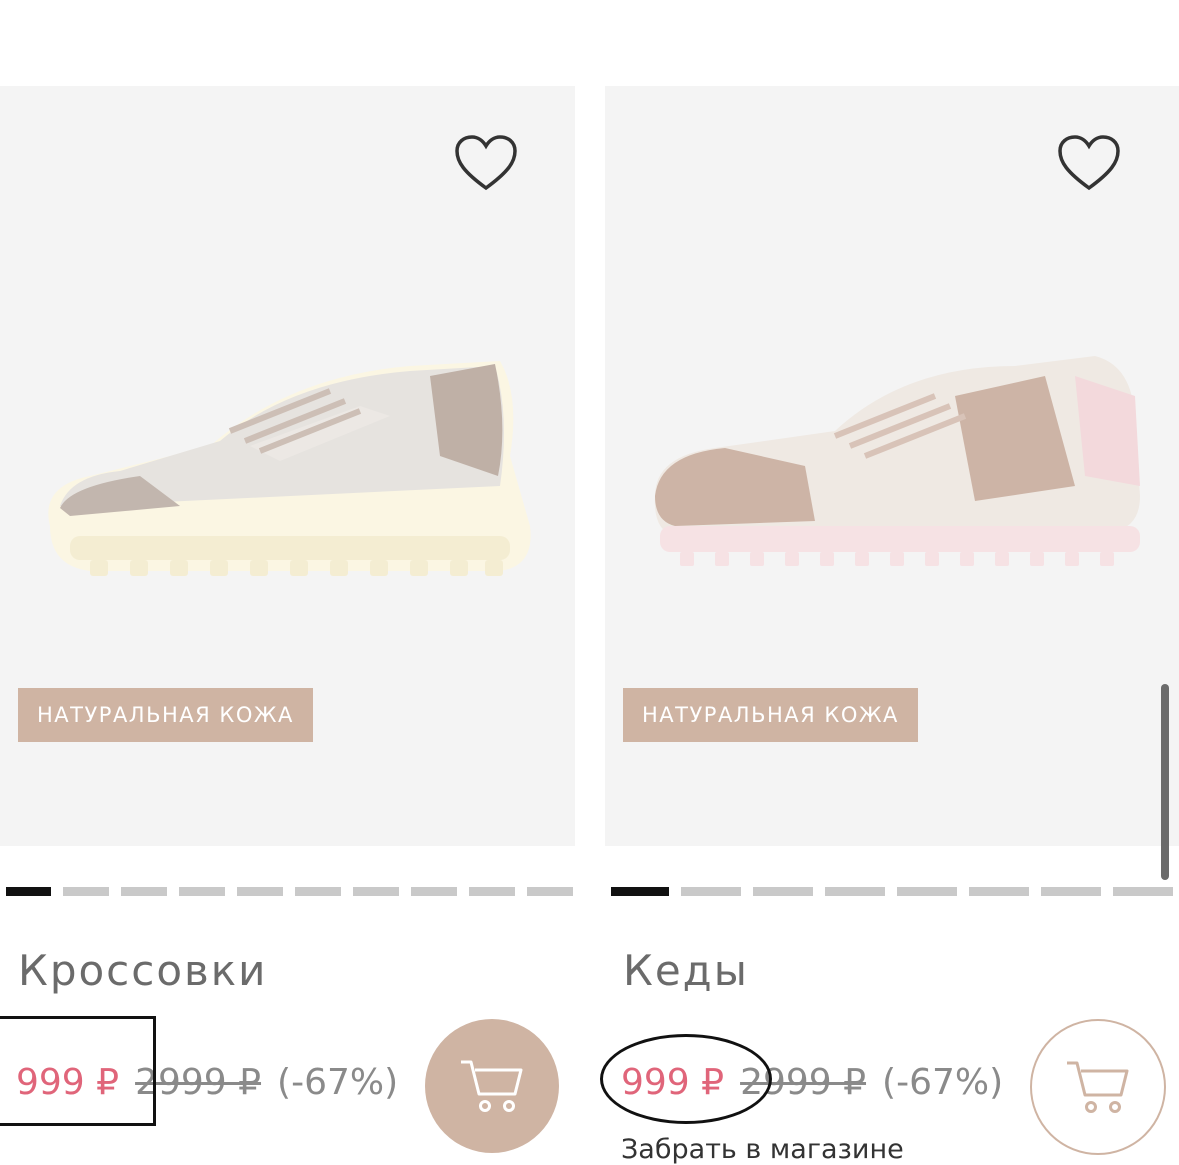  What do you see at coordinates (762, 1149) in the screenshot?
I see `store-pickup-link: Забрать в магазине` at bounding box center [762, 1149].